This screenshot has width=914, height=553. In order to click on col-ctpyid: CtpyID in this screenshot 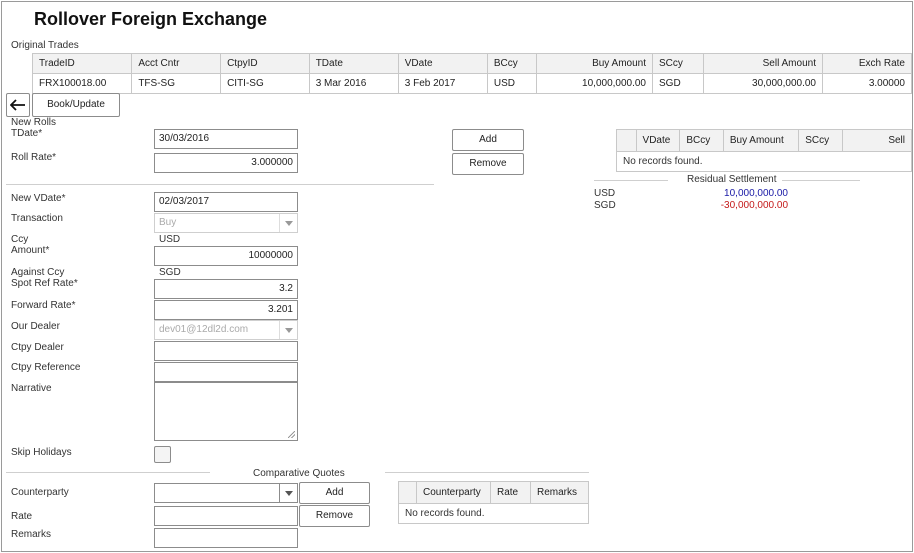, I will do `click(265, 63)`.